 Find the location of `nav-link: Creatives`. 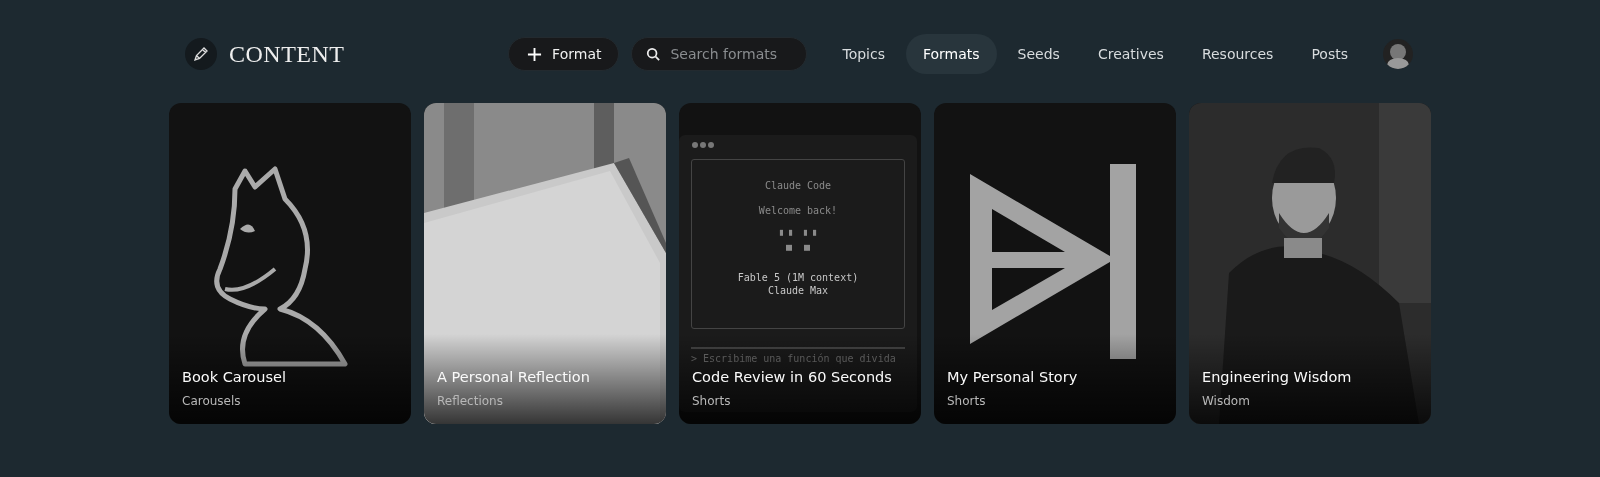

nav-link: Creatives is located at coordinates (1130, 54).